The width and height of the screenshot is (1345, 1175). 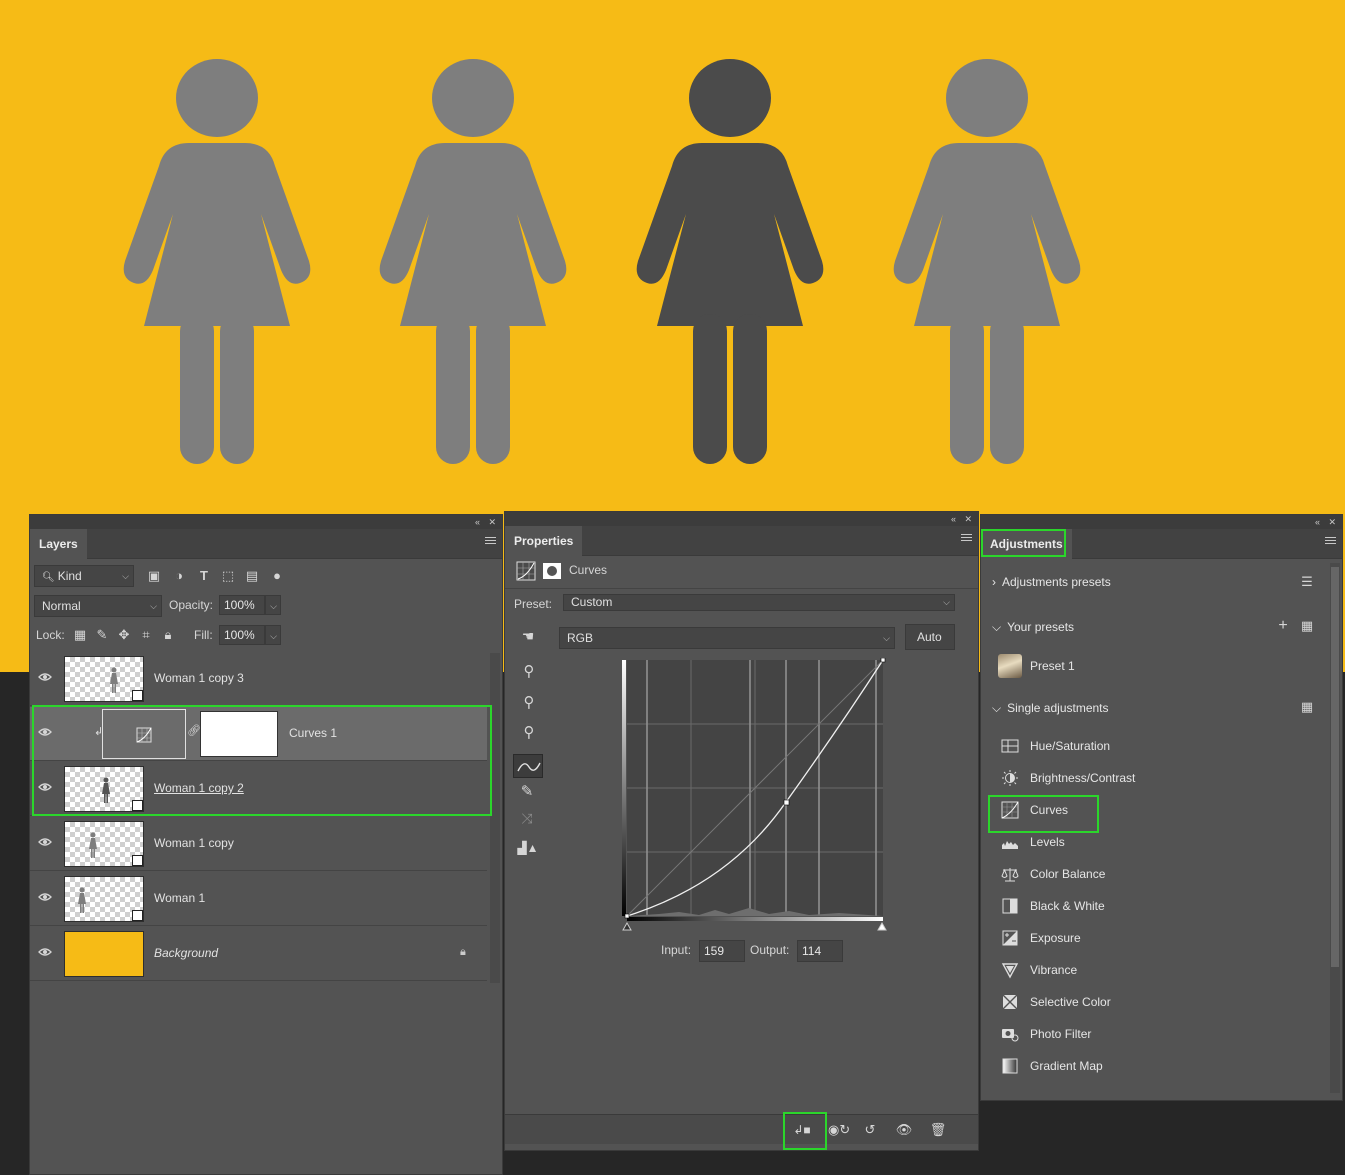 I want to click on smooth-curve-icon: ⤨, so click(x=527, y=818).